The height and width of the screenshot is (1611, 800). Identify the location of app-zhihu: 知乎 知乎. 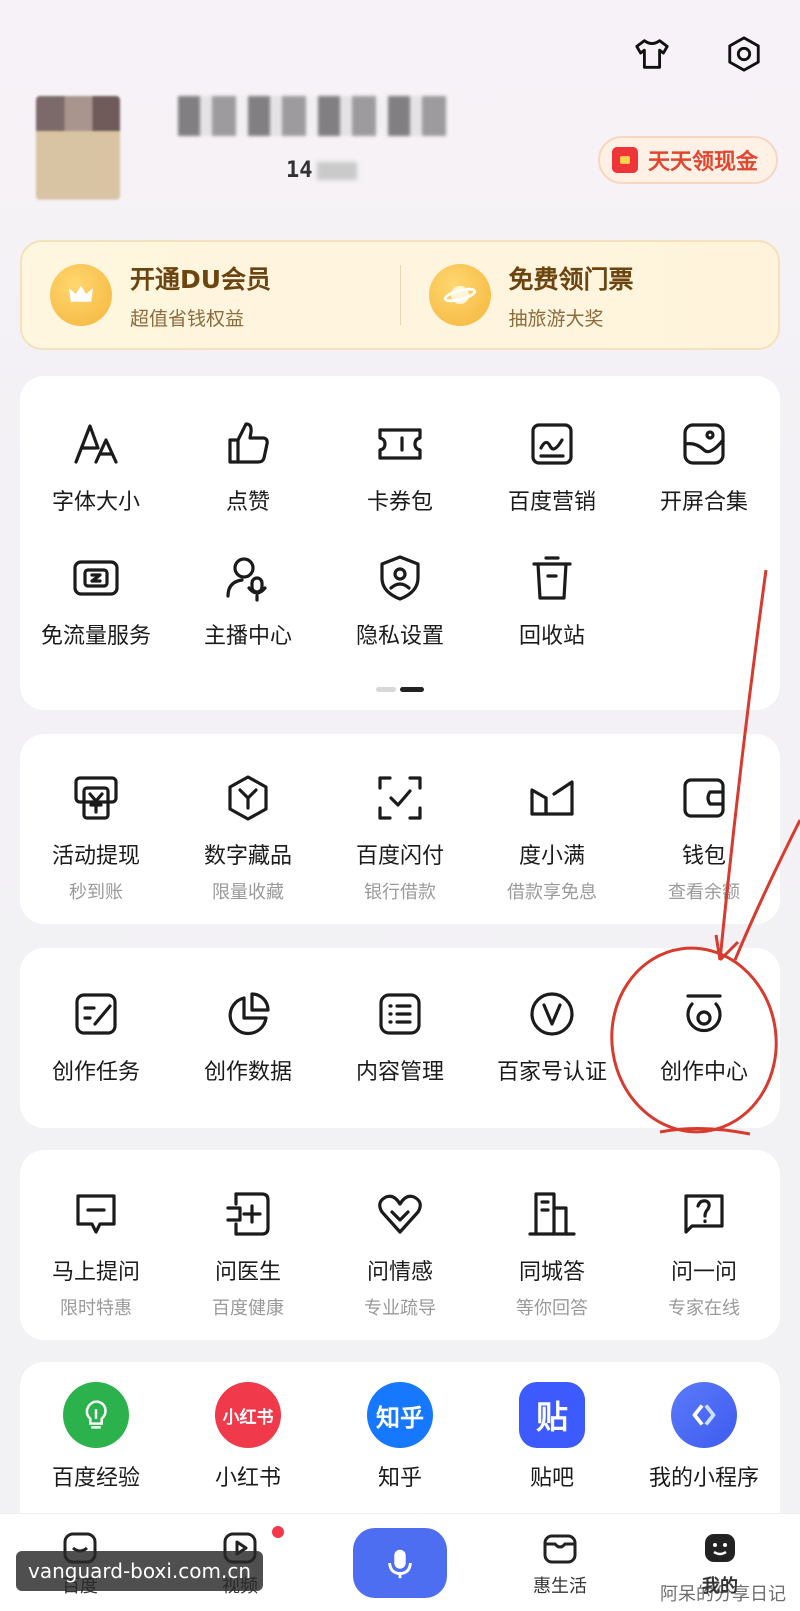
(400, 1437).